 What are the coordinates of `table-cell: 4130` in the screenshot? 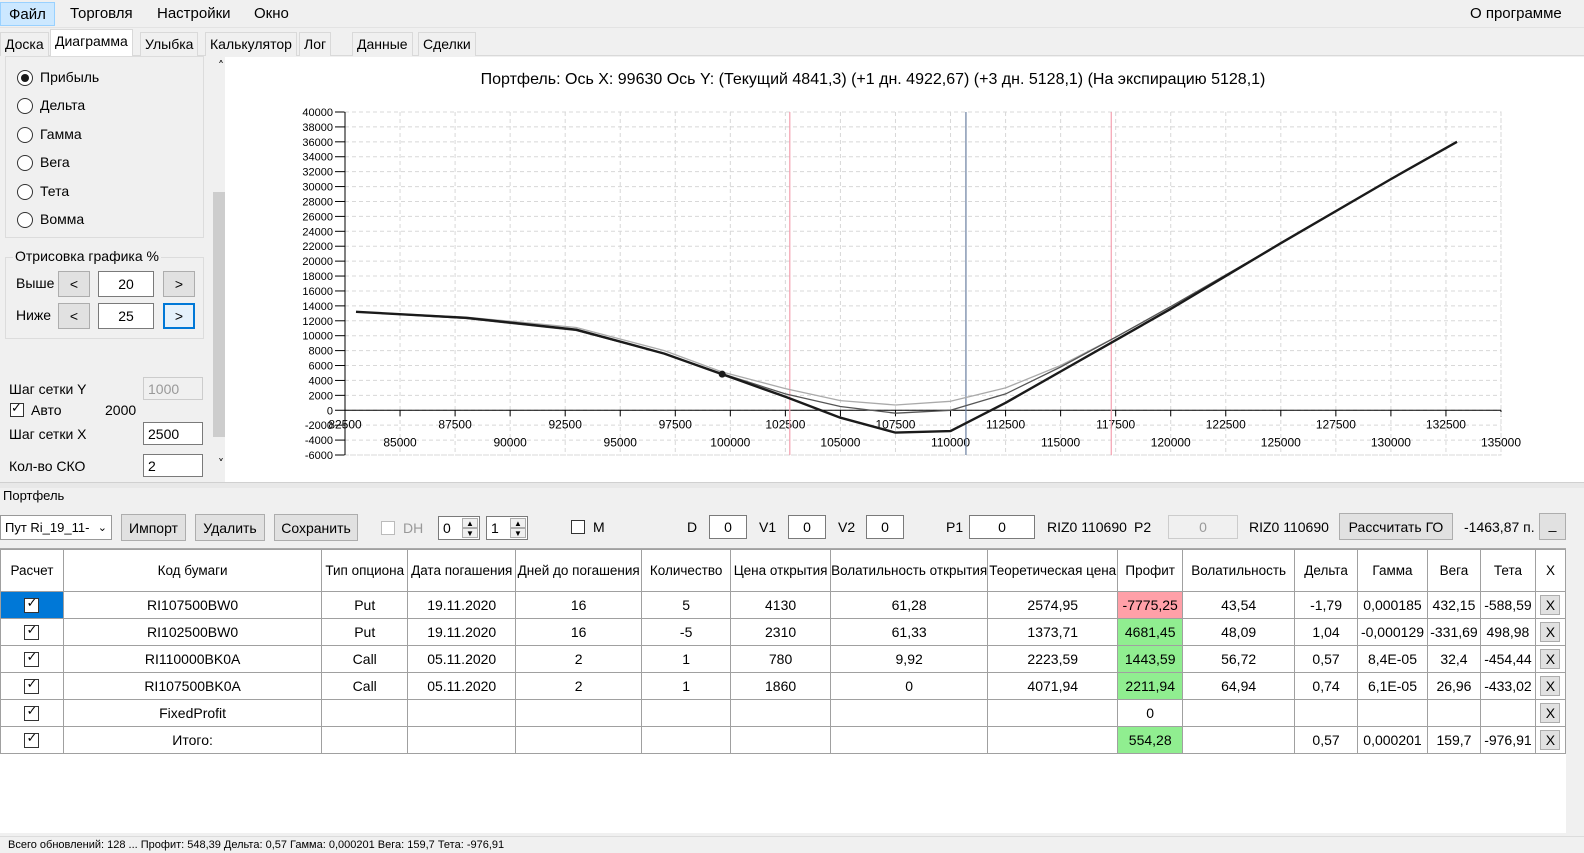 It's located at (781, 605).